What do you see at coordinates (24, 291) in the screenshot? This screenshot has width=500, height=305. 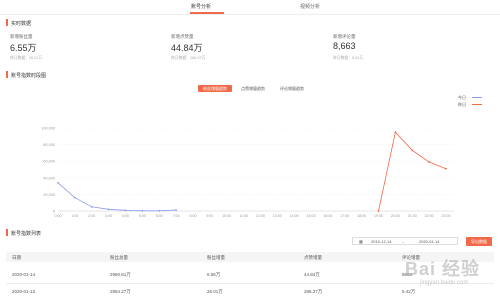 I see `cell-date: 2020-01-13` at bounding box center [24, 291].